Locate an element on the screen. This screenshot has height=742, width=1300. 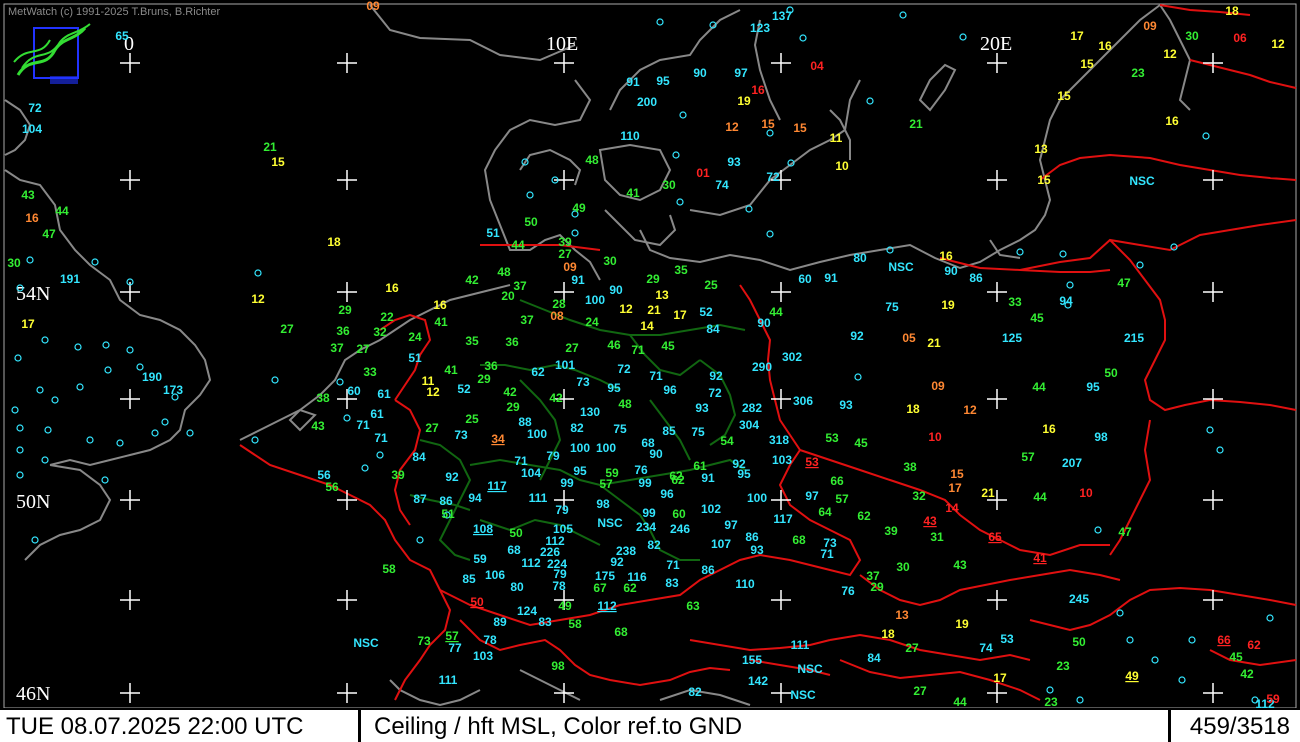
station-value: 74 is located at coordinates (986, 648).